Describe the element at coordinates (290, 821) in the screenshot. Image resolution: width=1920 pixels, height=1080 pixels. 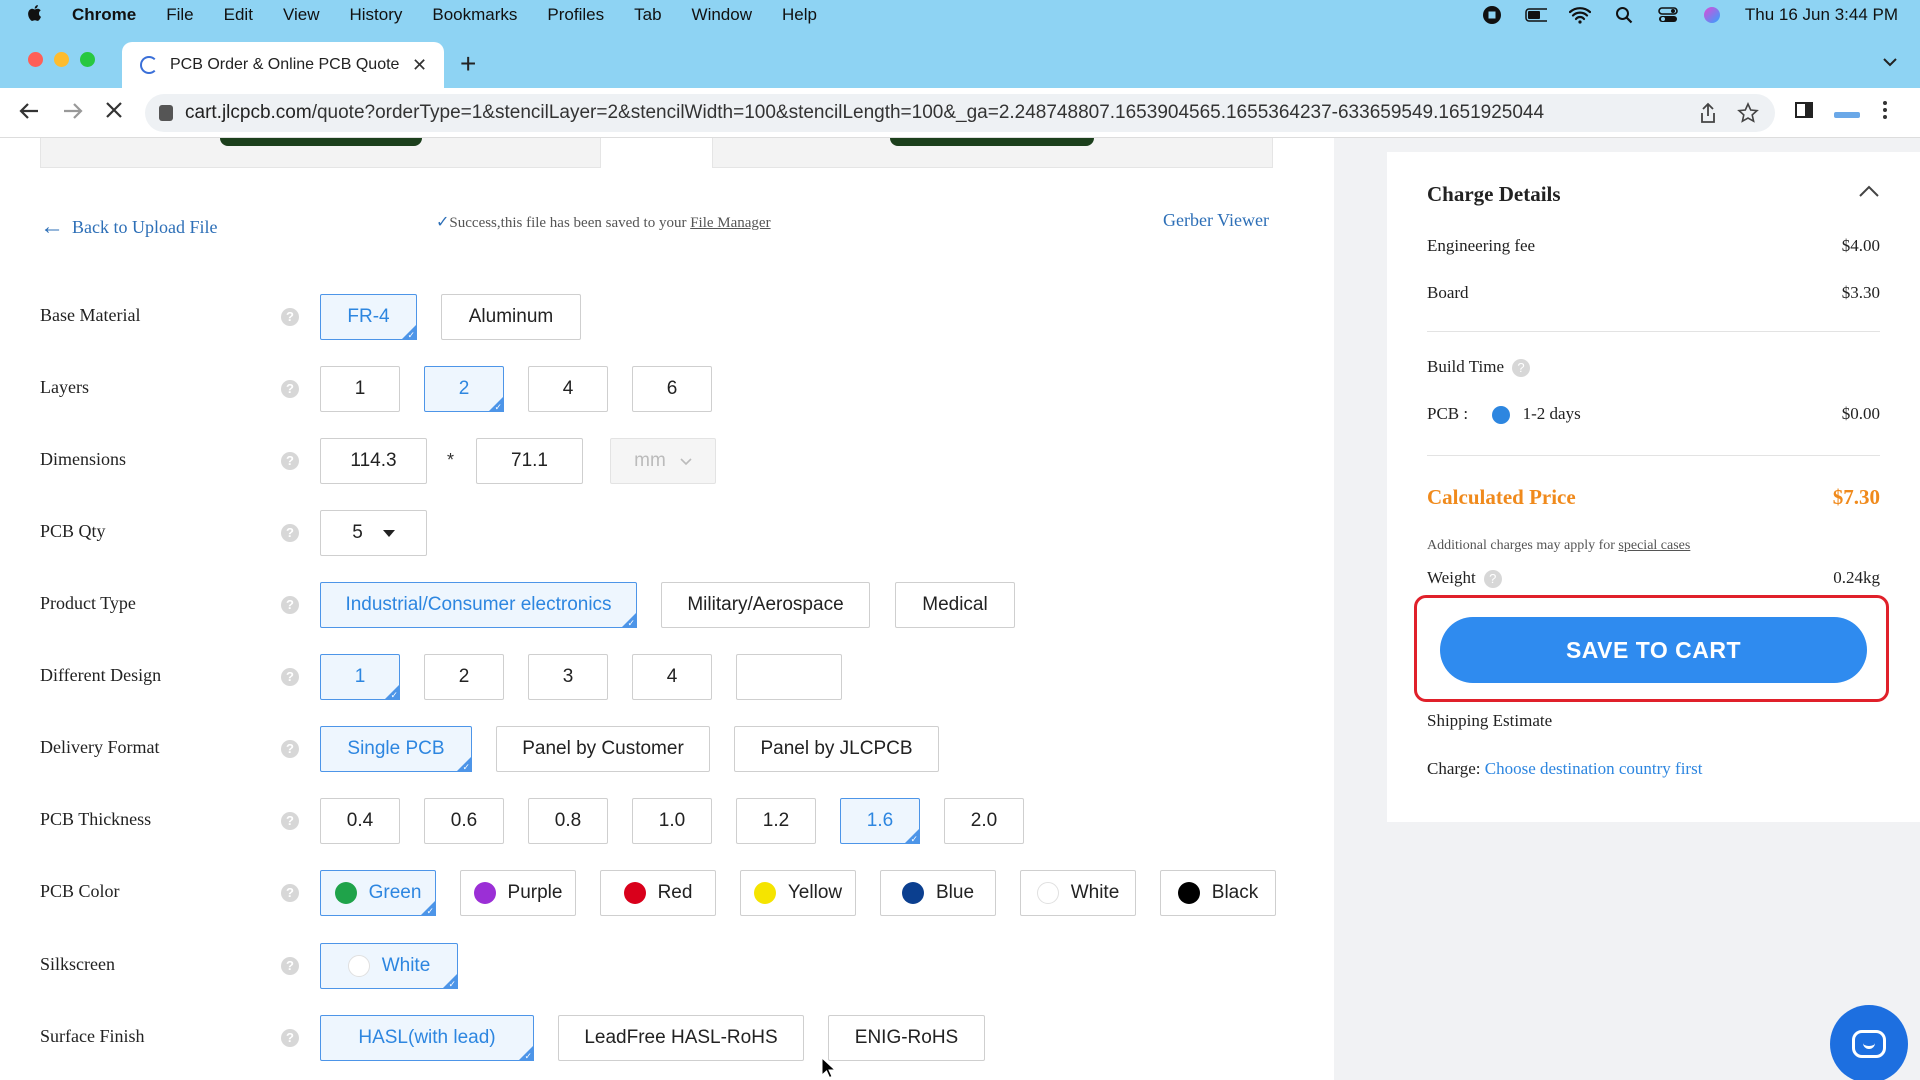
I see `pcb-thickness-help-icon: ?` at that location.